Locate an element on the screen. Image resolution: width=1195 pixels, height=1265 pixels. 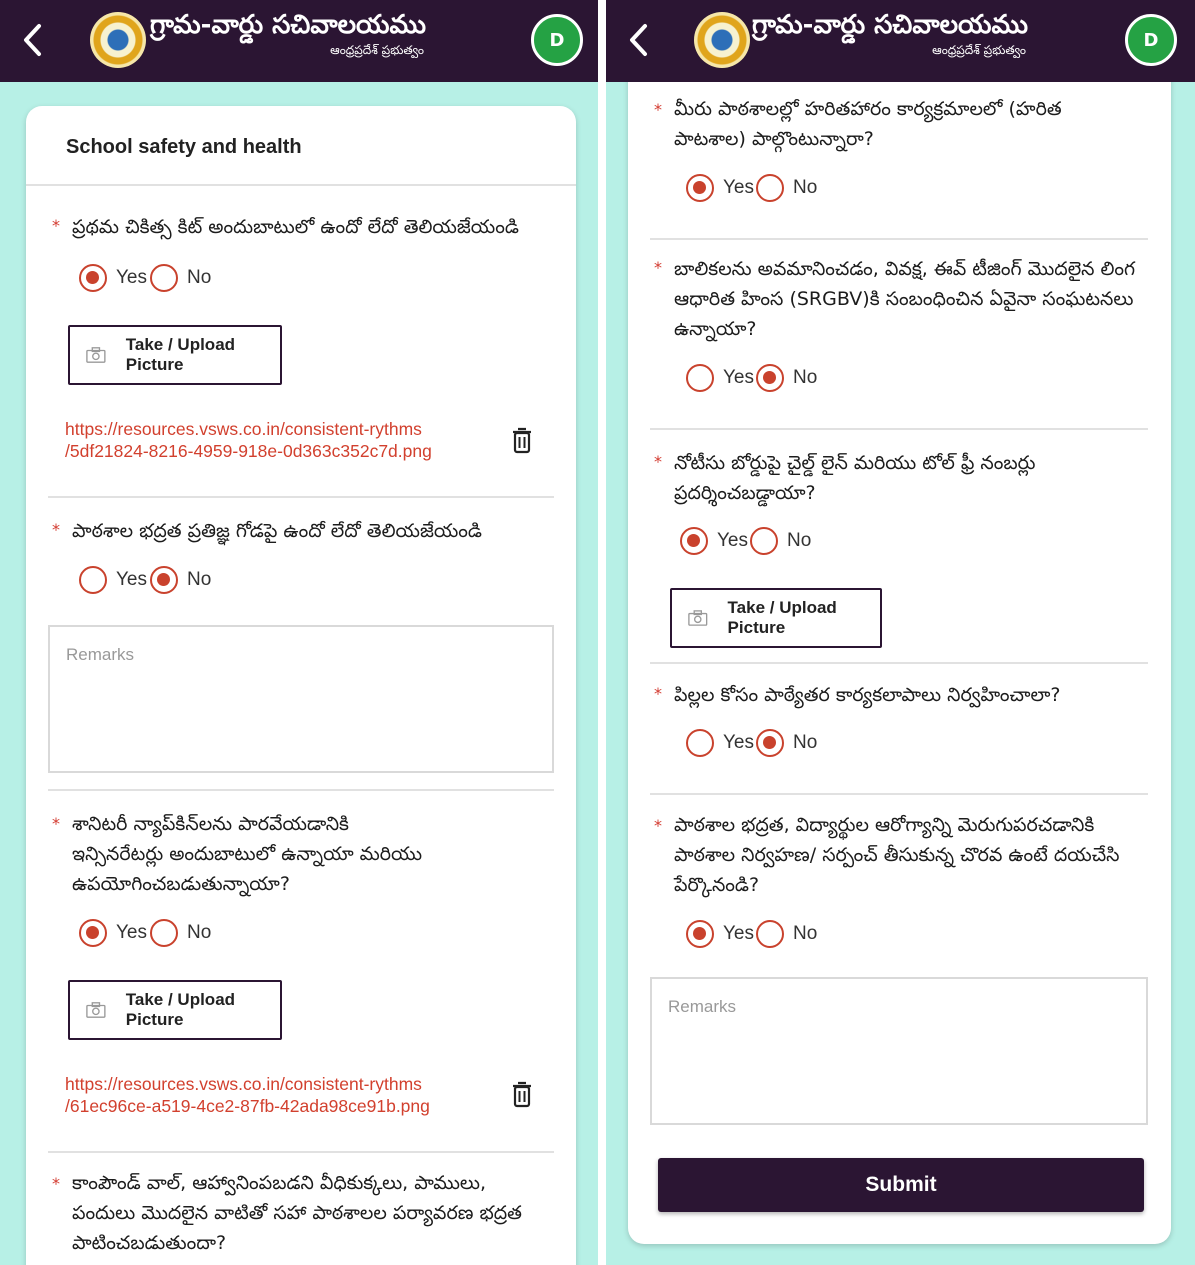
question-line: ఇన్సినరేటర్లు అందుబాటులో ఉన్నాయా మరియు is located at coordinates (247, 854).